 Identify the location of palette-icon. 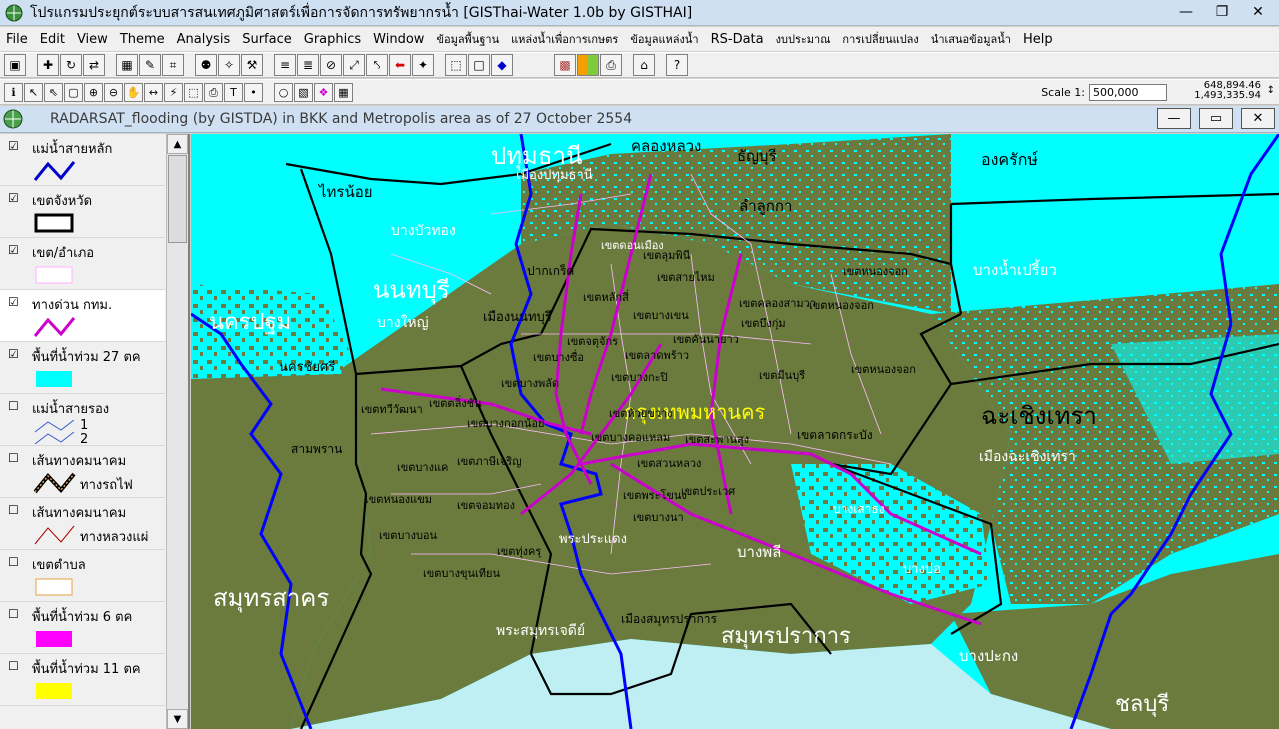
(588, 65).